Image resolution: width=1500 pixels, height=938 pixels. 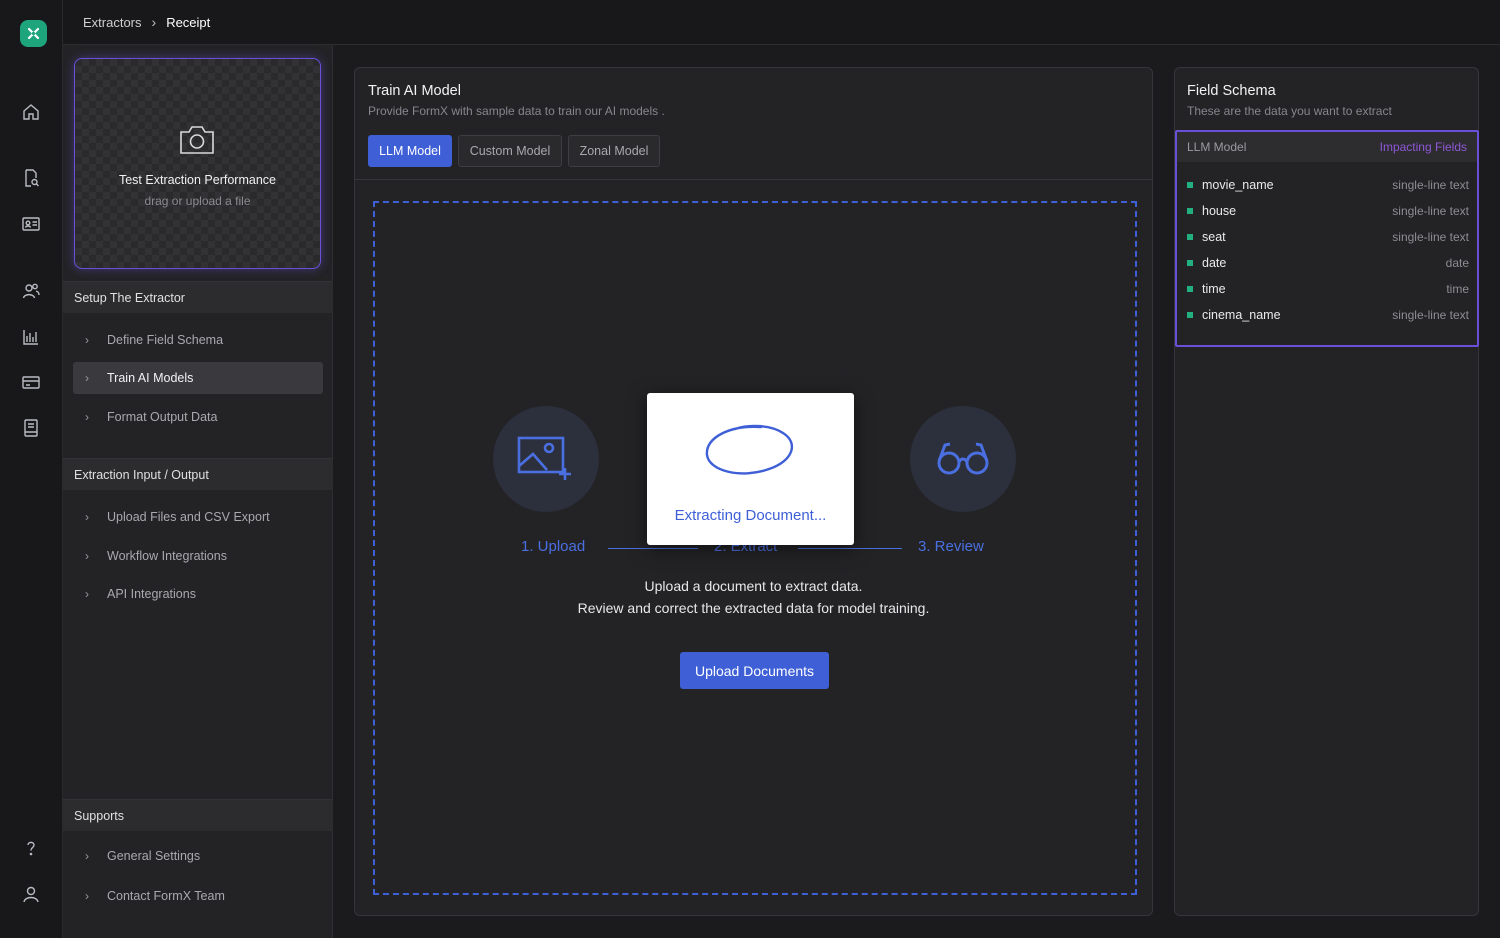 I want to click on panel-title: Train AI Model, so click(x=414, y=91).